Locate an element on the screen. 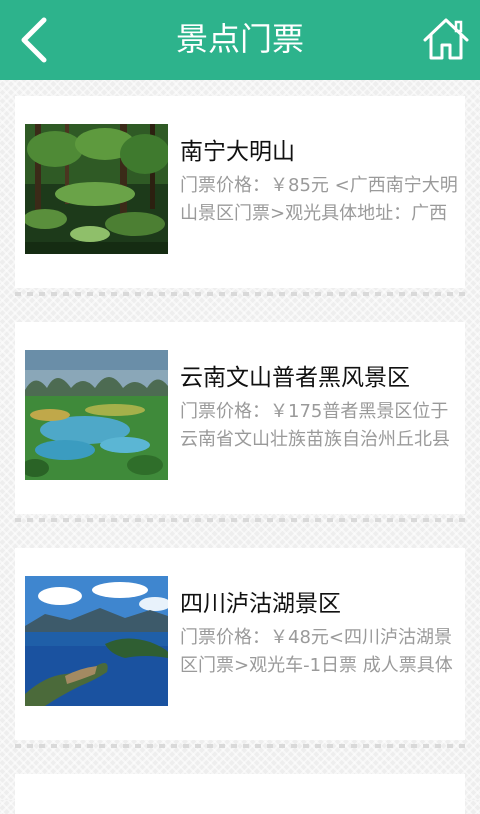 This screenshot has width=480, height=814. home-icon is located at coordinates (446, 39).